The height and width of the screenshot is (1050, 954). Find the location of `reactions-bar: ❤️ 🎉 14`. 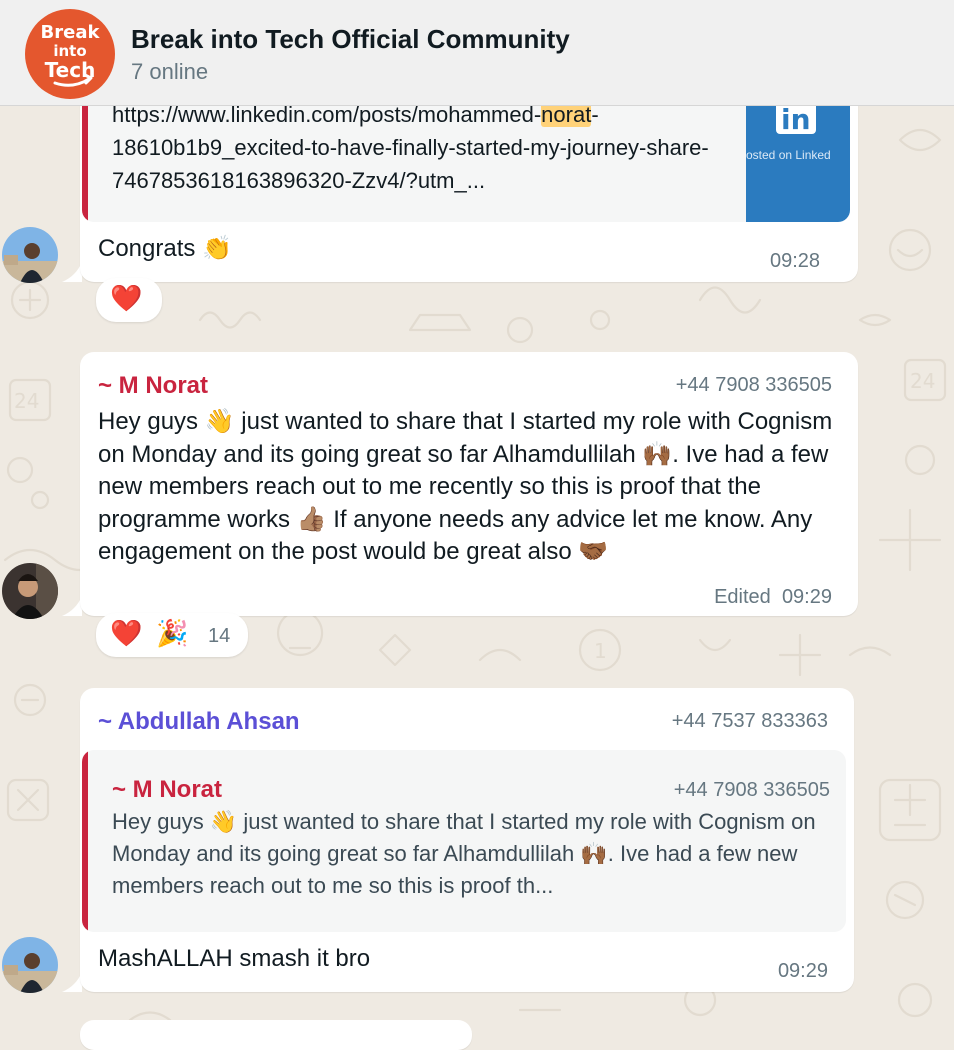

reactions-bar: ❤️ 🎉 14 is located at coordinates (172, 635).